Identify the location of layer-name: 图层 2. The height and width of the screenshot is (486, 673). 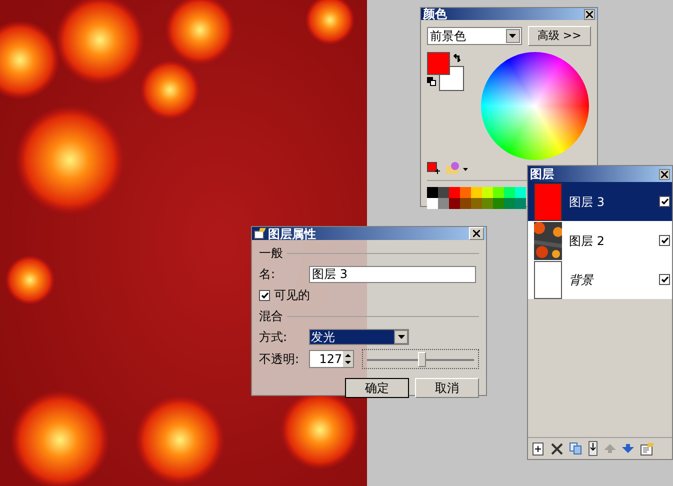
(587, 241).